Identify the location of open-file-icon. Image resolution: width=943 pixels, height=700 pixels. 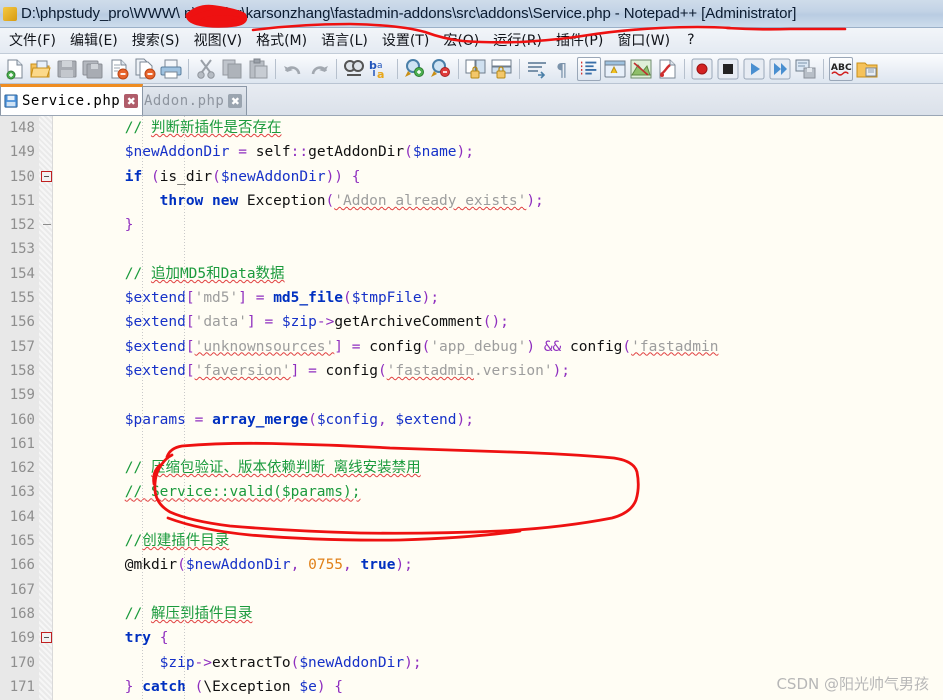
(41, 69).